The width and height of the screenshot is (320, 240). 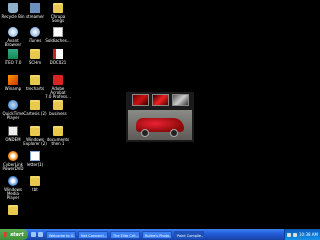 What do you see at coordinates (17, 234) in the screenshot?
I see `start-label: start` at bounding box center [17, 234].